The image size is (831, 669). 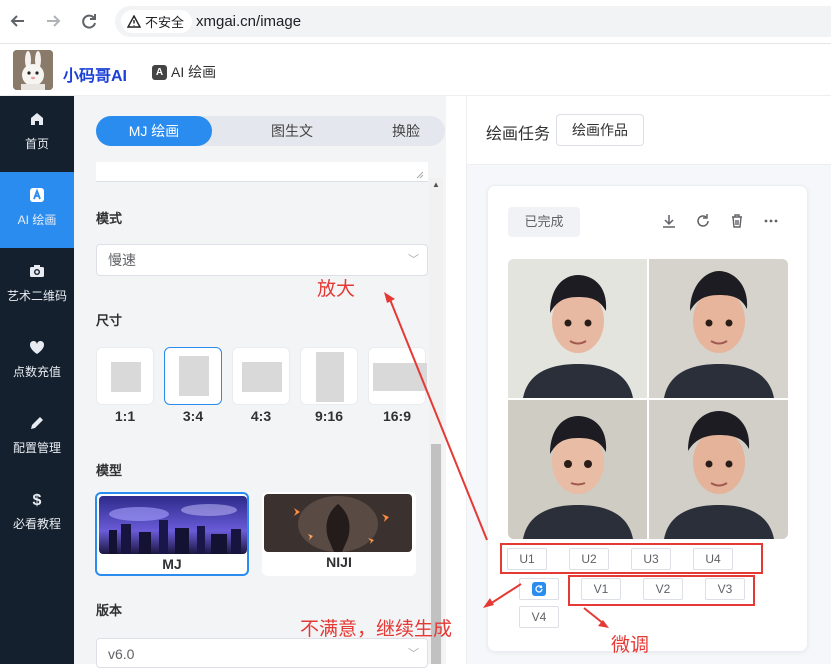 What do you see at coordinates (488, 603) in the screenshot?
I see `reroll-arrowhead` at bounding box center [488, 603].